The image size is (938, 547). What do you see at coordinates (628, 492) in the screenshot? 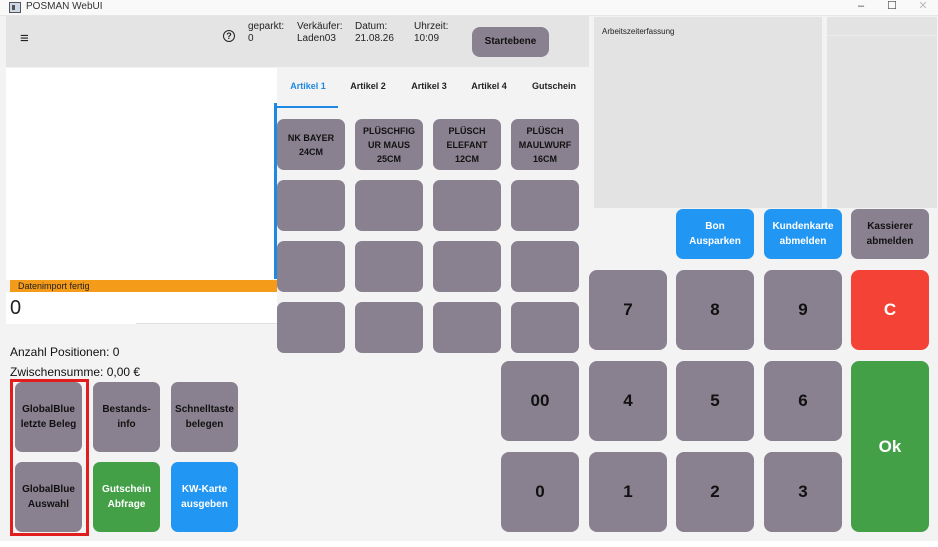
I see `numpad-1-button: 1` at bounding box center [628, 492].